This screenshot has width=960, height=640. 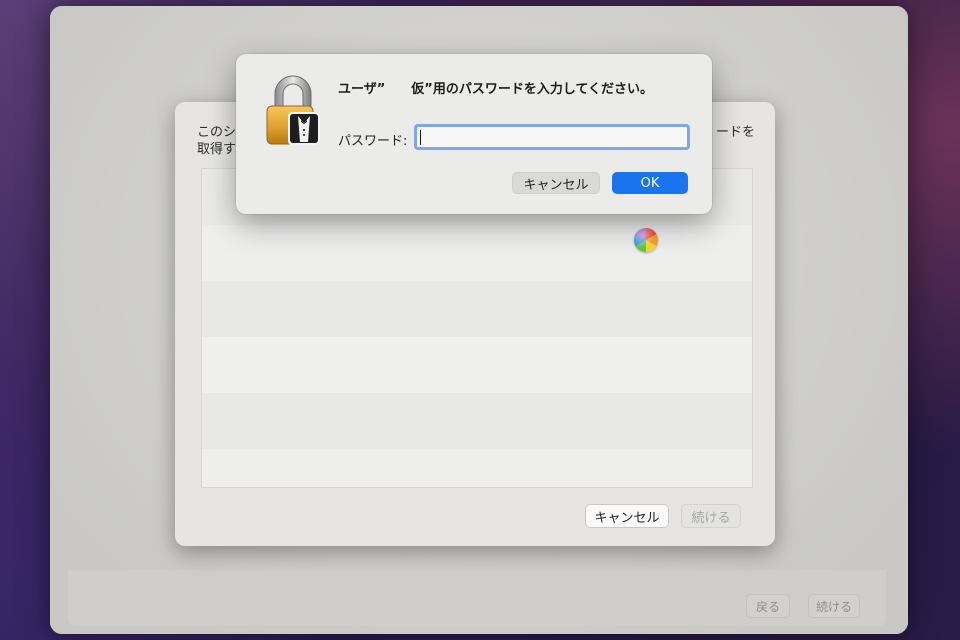 What do you see at coordinates (373, 141) in the screenshot?
I see `password-label: パスワード:` at bounding box center [373, 141].